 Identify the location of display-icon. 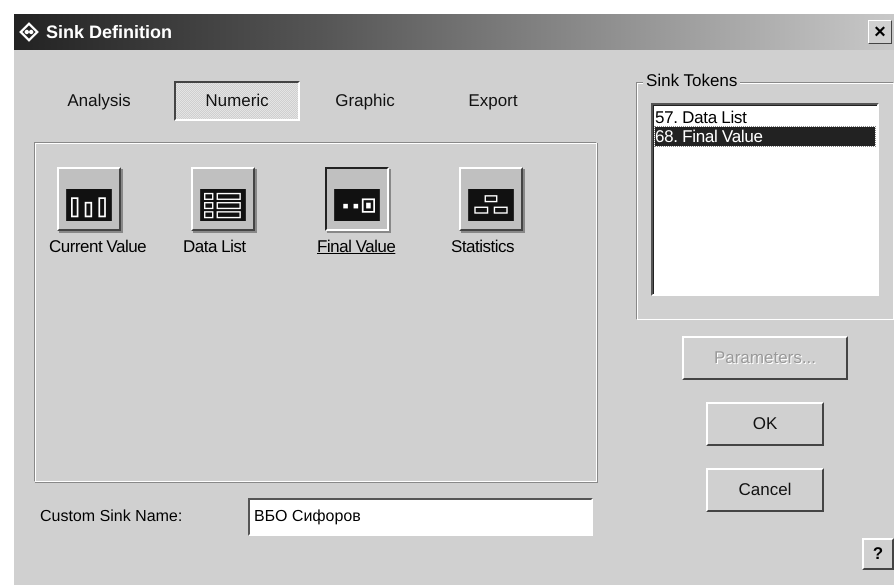
(357, 205).